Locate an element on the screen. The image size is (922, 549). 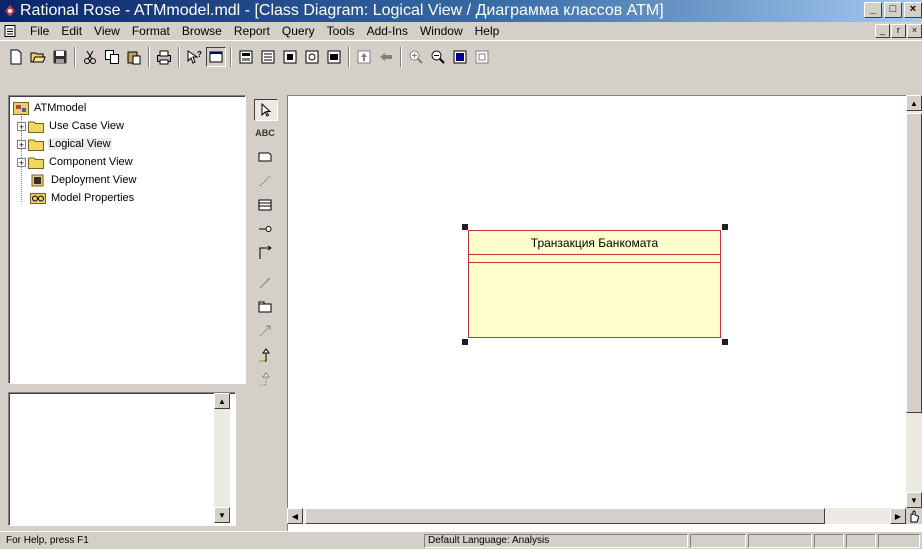
scroll-corner is located at coordinates (914, 516).